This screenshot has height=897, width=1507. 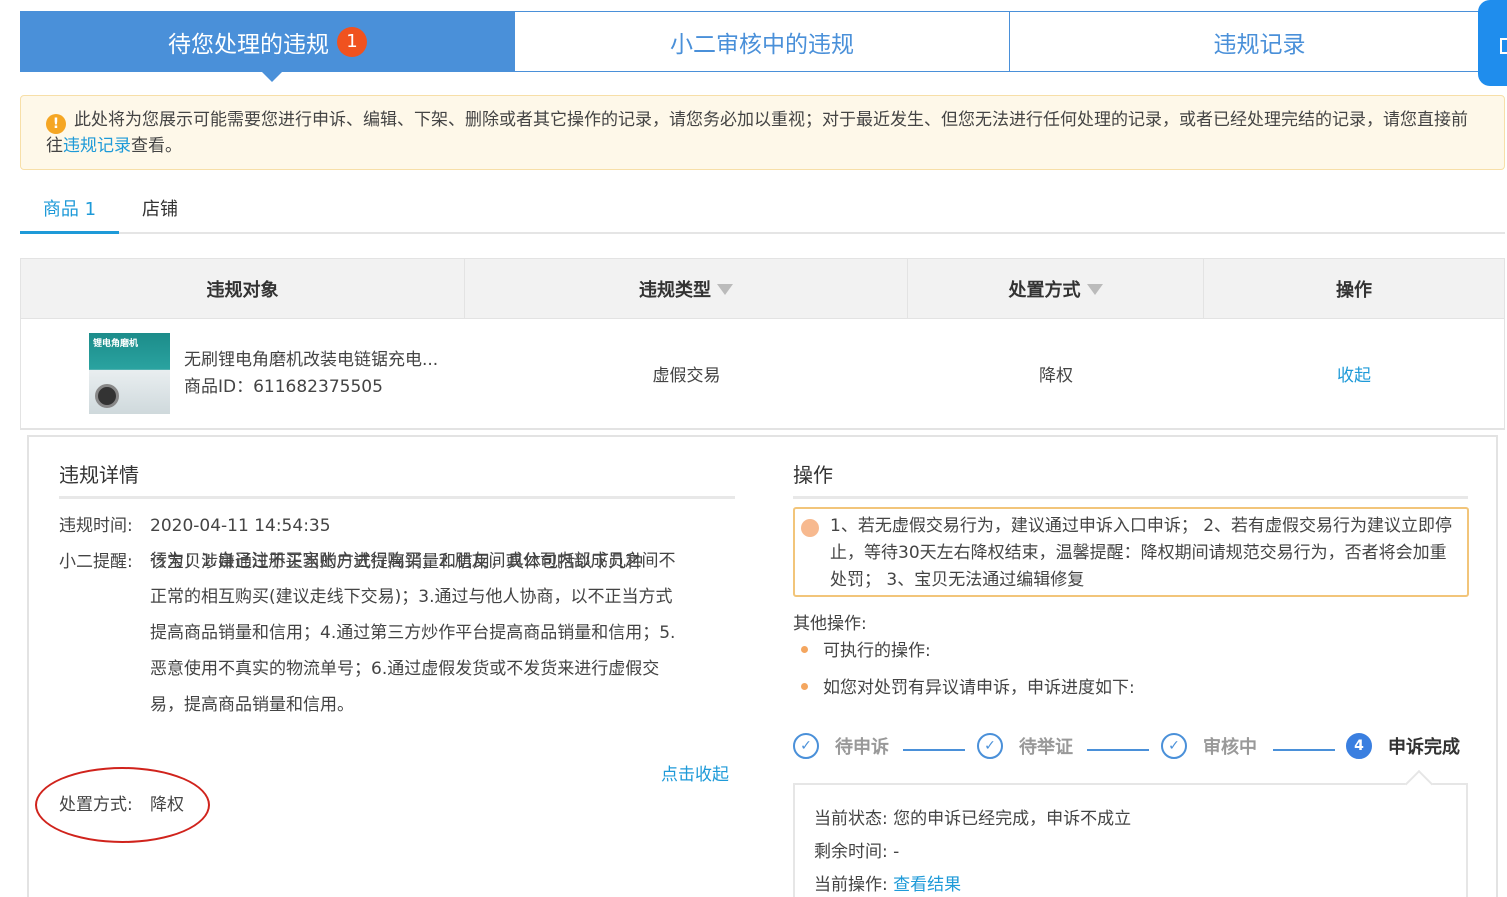 What do you see at coordinates (122, 805) in the screenshot?
I see `annotation-circle` at bounding box center [122, 805].